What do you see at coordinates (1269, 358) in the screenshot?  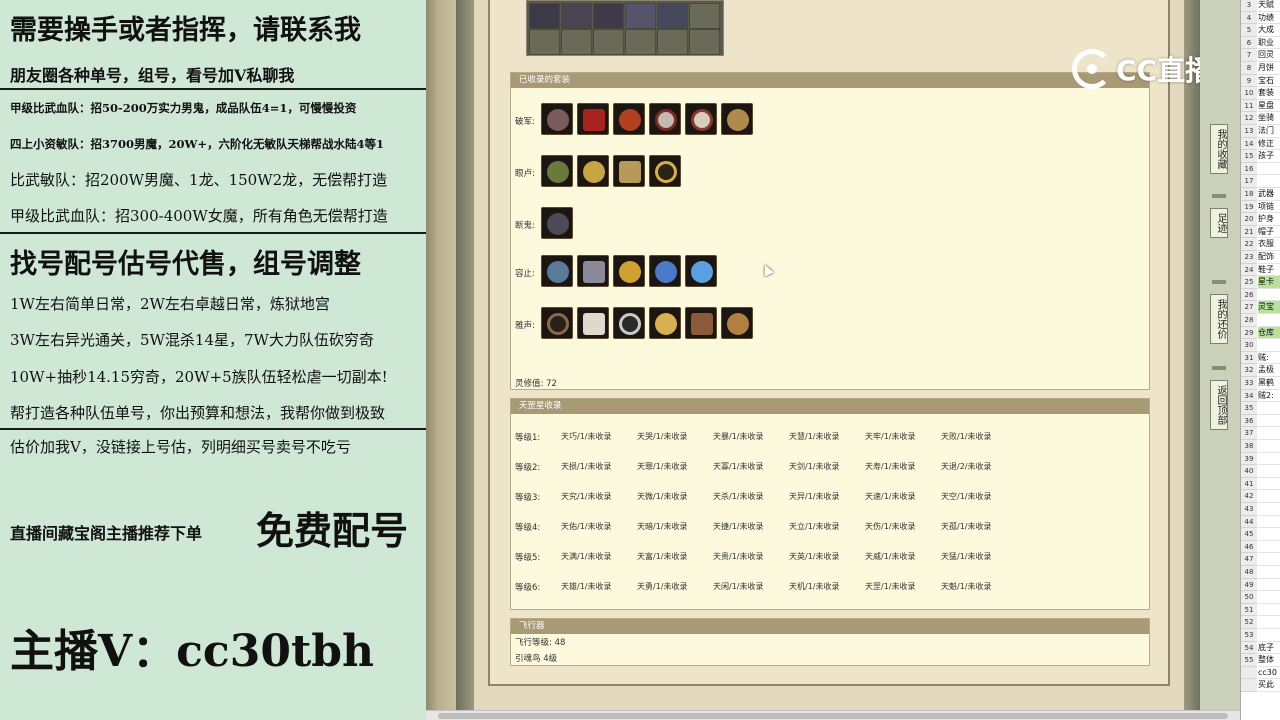 I see `sheet-cell: 贼:` at bounding box center [1269, 358].